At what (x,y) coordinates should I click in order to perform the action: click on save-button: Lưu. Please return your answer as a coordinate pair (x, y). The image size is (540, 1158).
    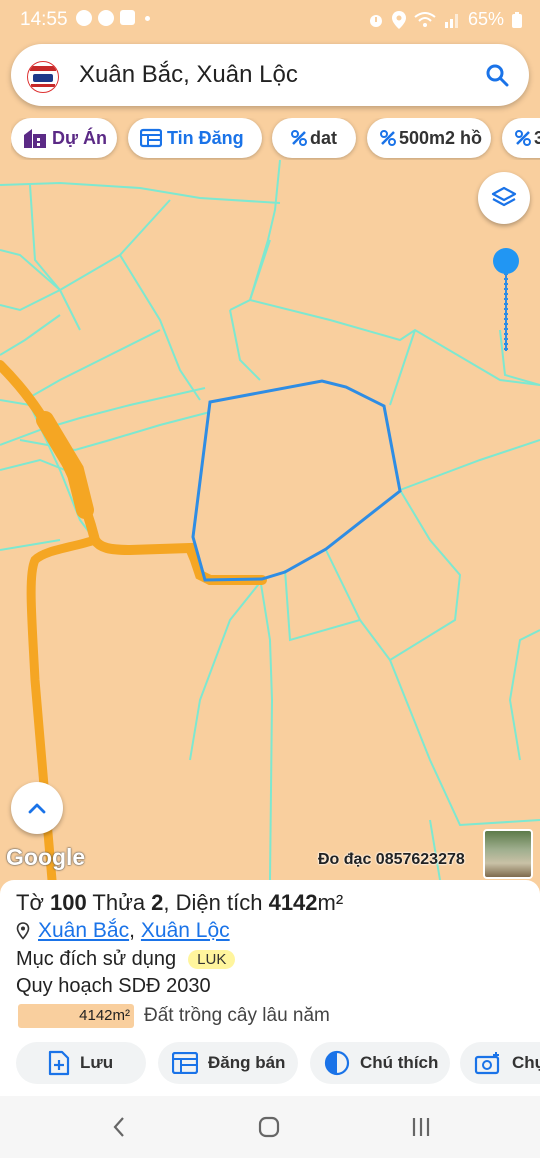
    Looking at the image, I should click on (81, 1063).